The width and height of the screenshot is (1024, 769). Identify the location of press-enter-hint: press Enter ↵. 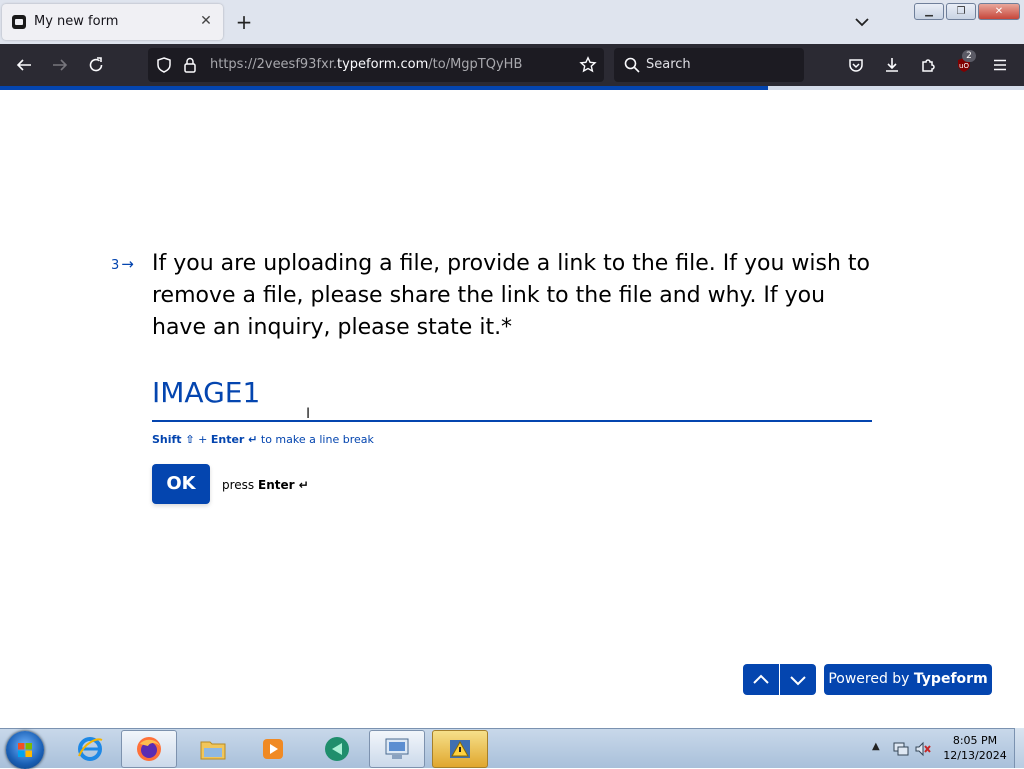
(265, 485).